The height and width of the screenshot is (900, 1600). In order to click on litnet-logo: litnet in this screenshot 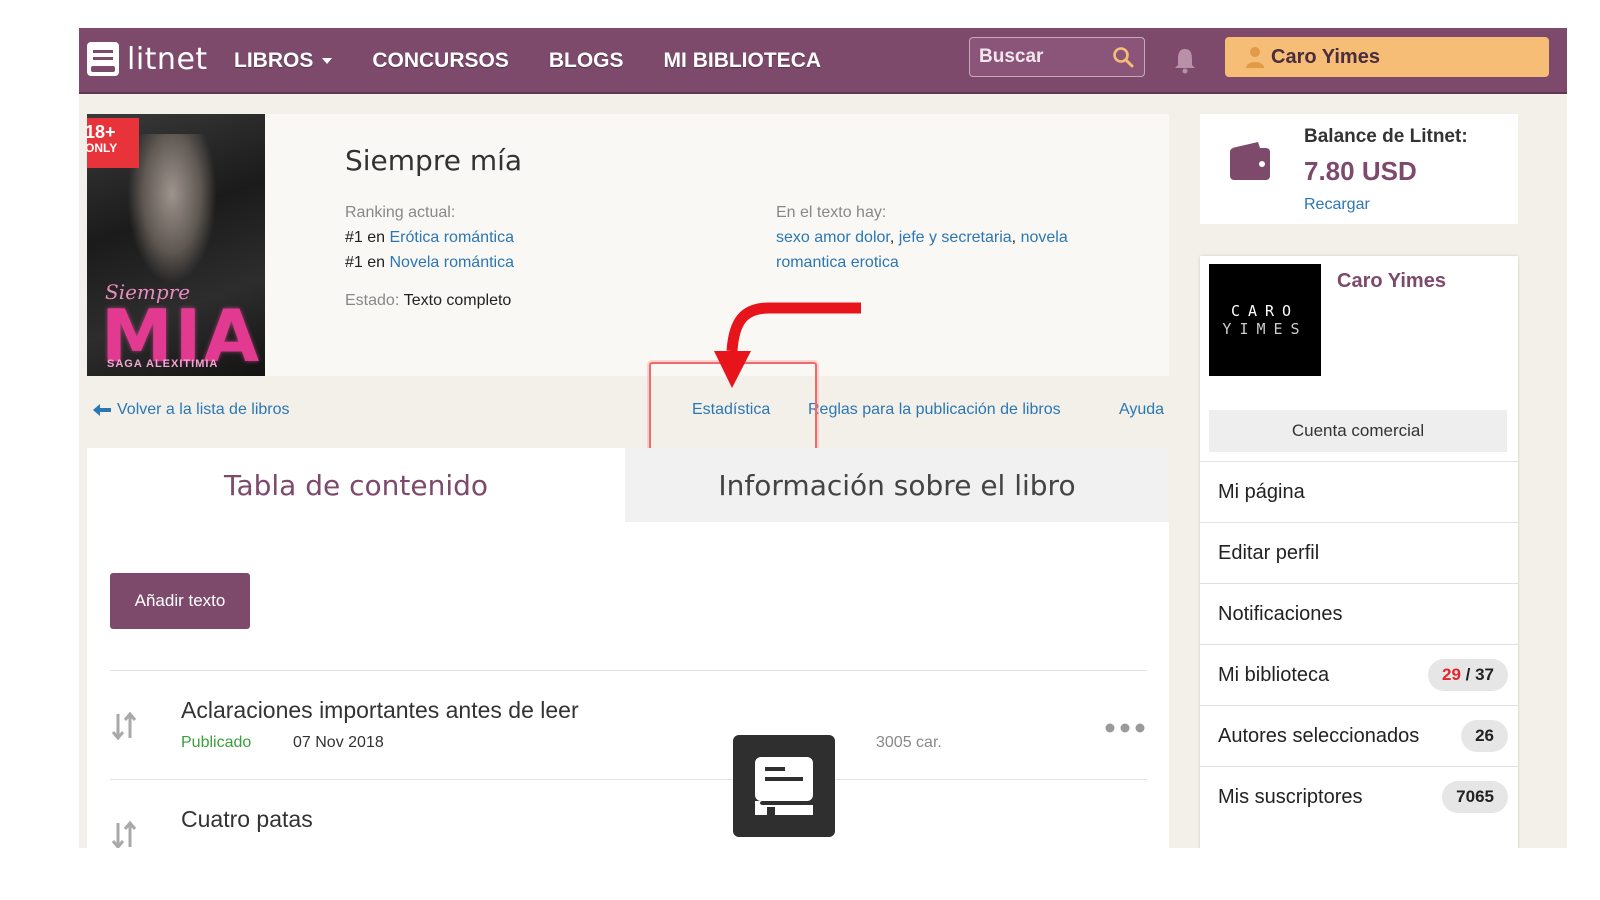, I will do `click(147, 59)`.